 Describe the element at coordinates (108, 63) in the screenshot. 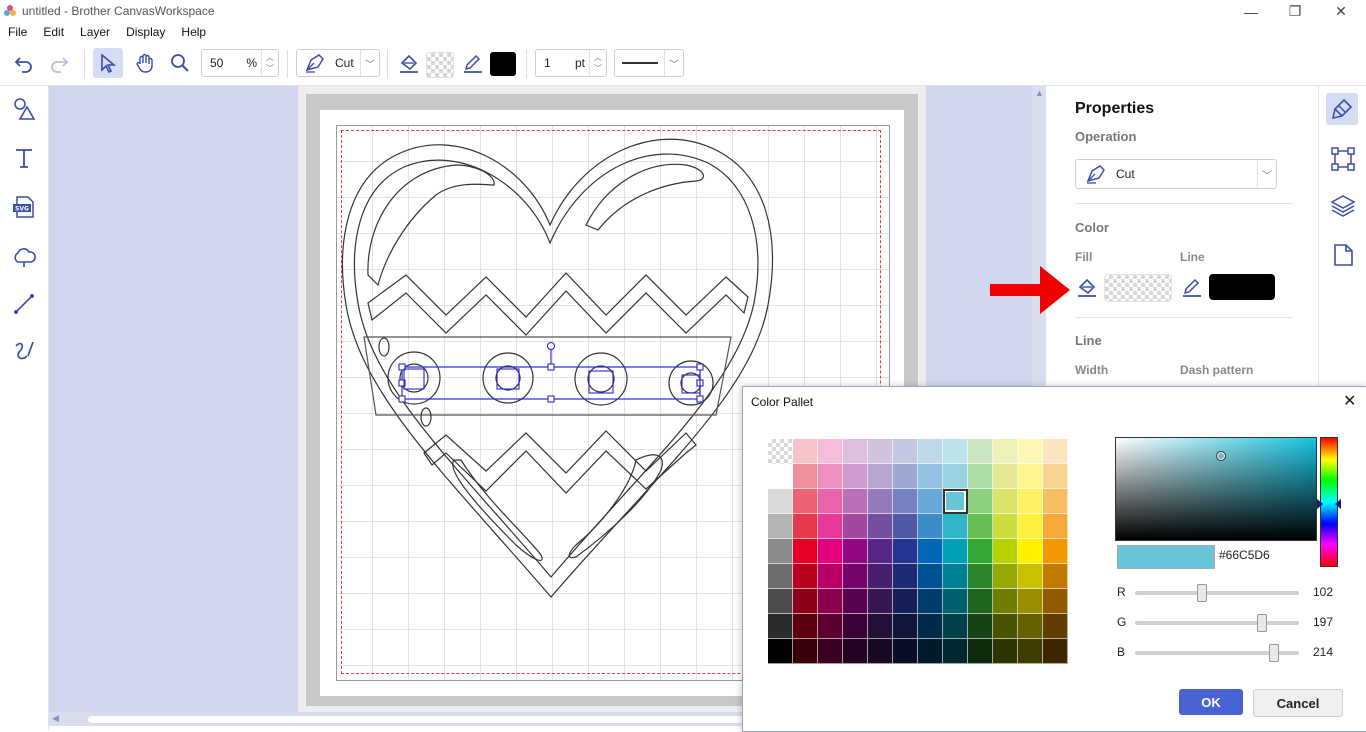

I see `select-tool-button` at that location.